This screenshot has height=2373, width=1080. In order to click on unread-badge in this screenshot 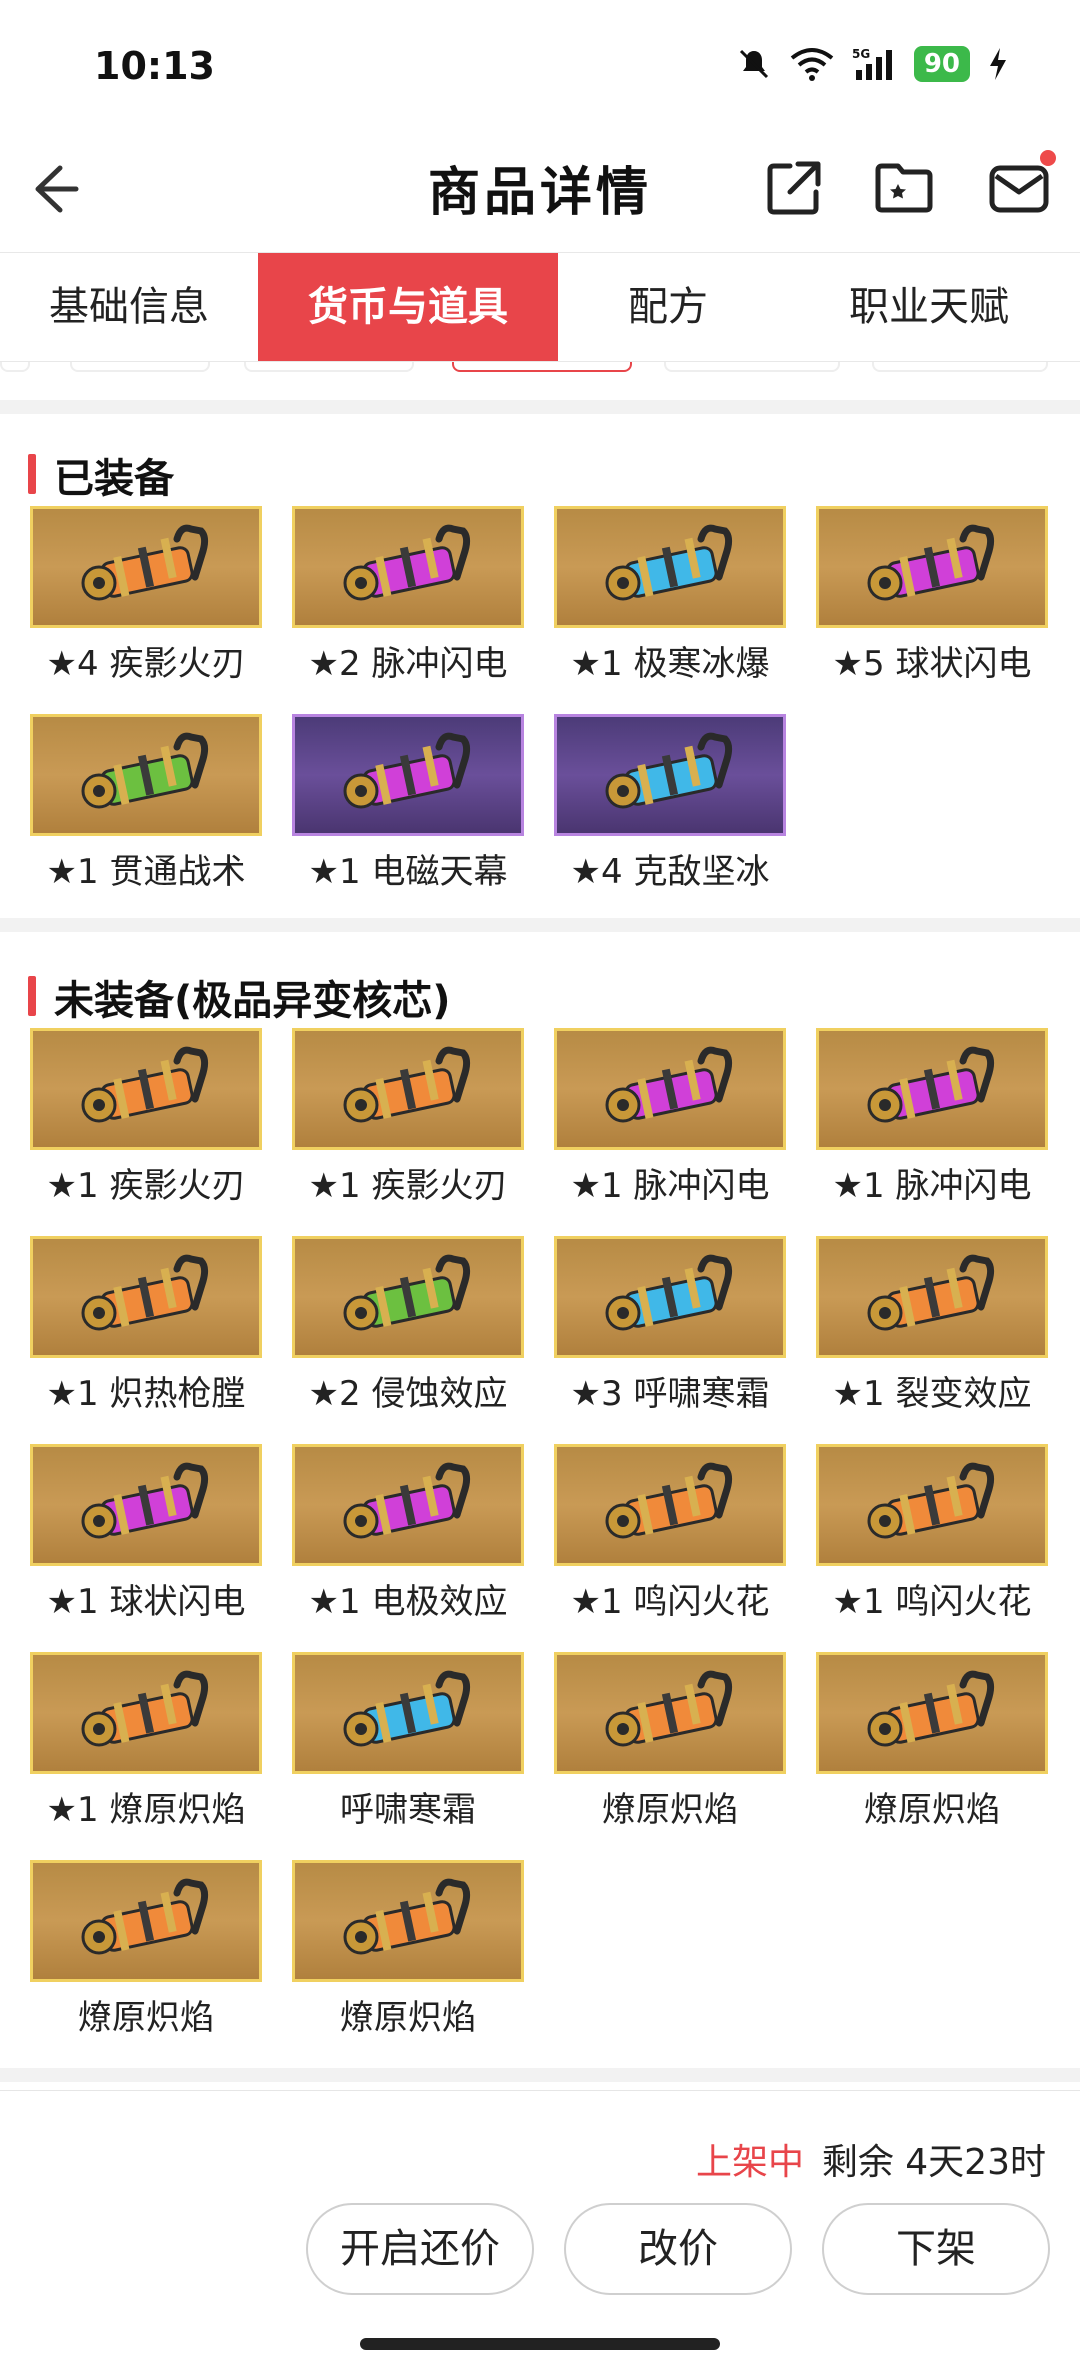, I will do `click(1048, 158)`.